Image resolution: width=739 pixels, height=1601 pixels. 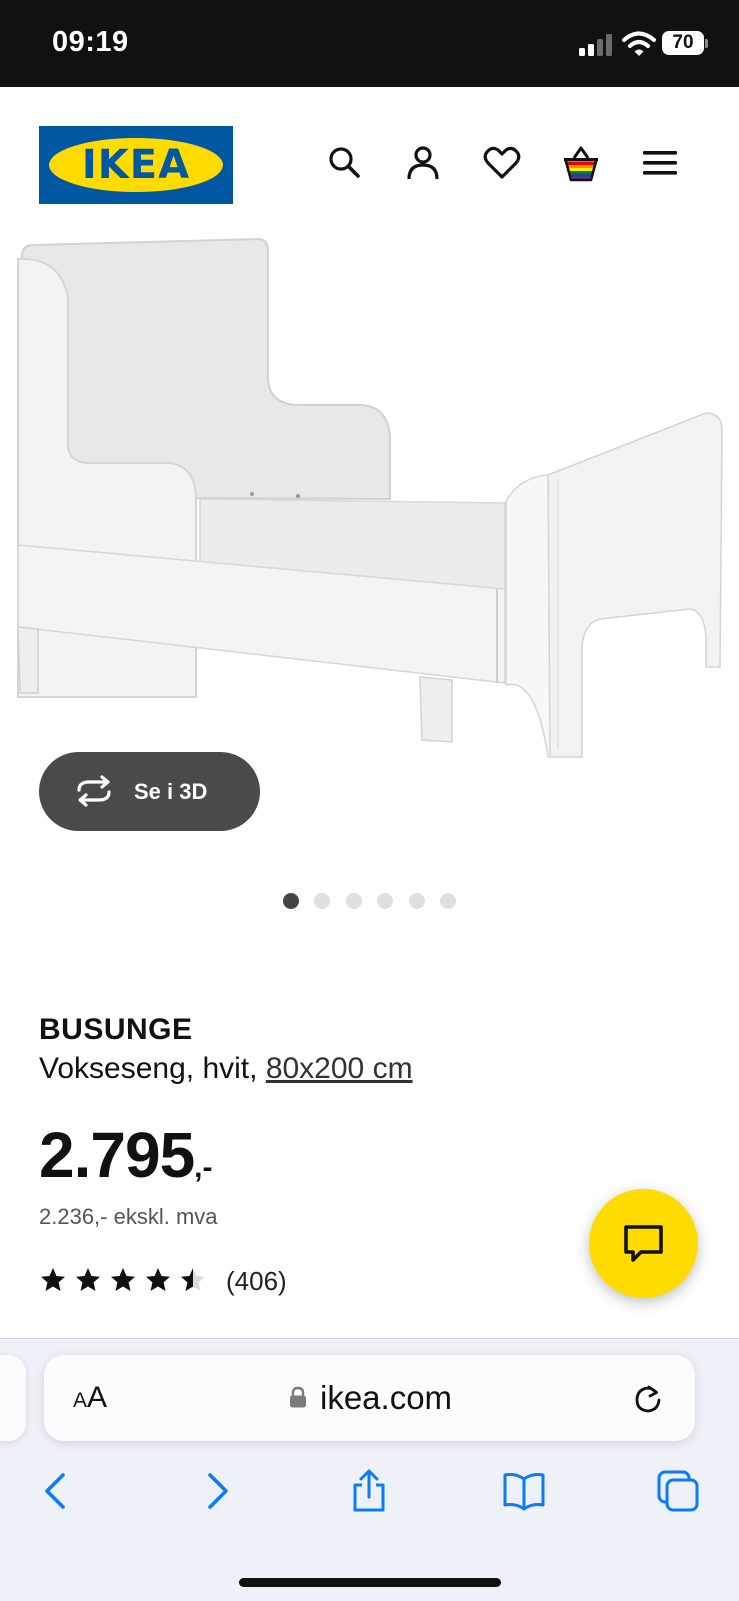 What do you see at coordinates (152, 1068) in the screenshot?
I see `product-type: Vokseseng, hvit,` at bounding box center [152, 1068].